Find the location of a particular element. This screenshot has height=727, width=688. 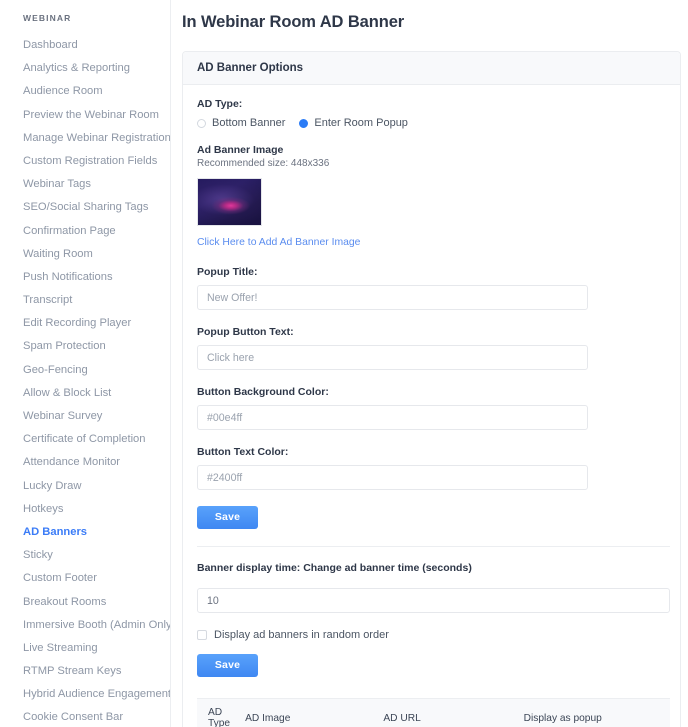

sidebar-item-dashboard: Dashboard is located at coordinates (85, 45).